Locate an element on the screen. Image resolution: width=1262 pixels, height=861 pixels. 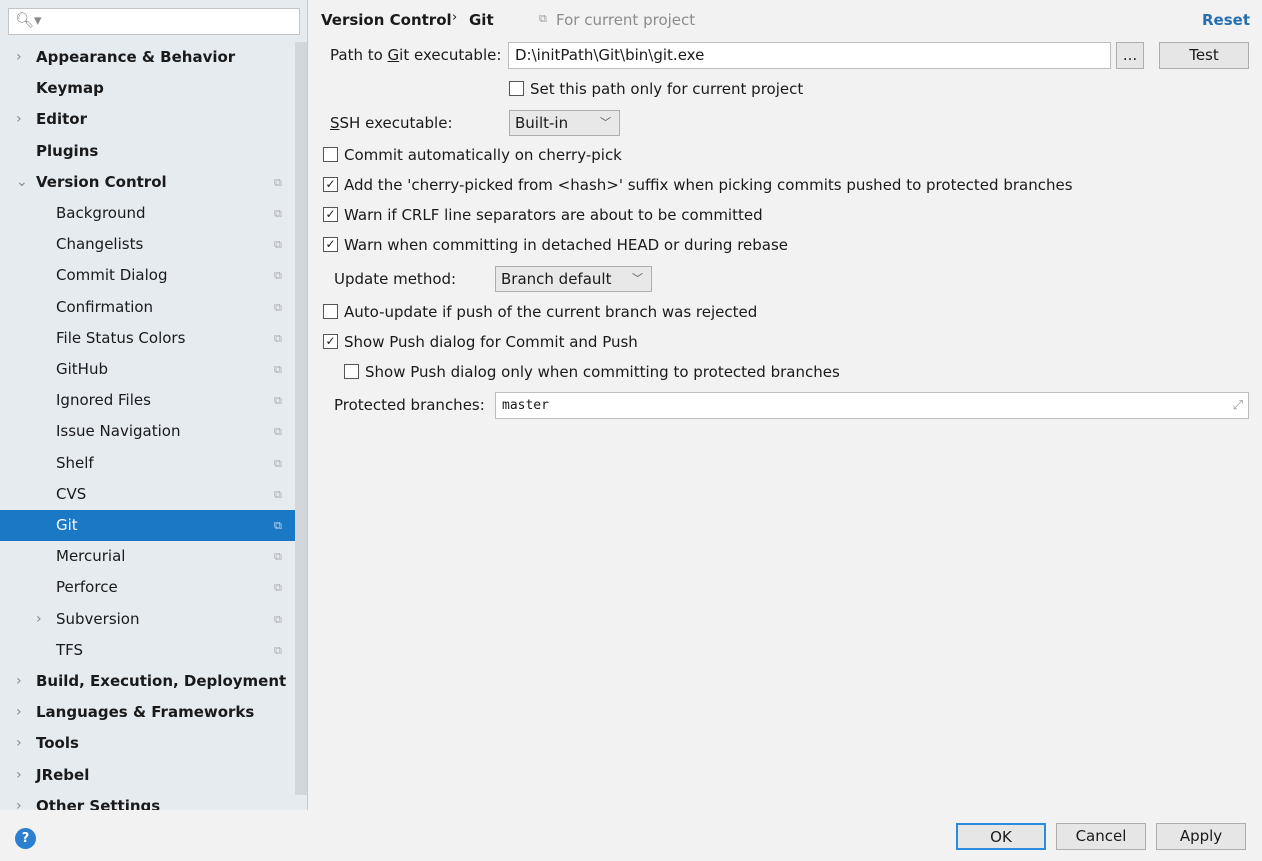
sidebar-item-label: TFS is located at coordinates (70, 649).